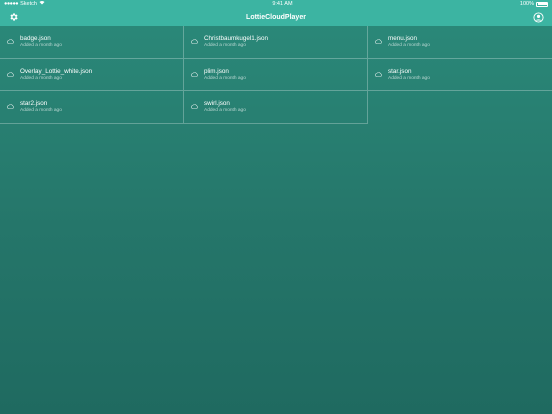 This screenshot has height=414, width=552. I want to click on file-text: badge.json Added a month ago, so click(41, 41).